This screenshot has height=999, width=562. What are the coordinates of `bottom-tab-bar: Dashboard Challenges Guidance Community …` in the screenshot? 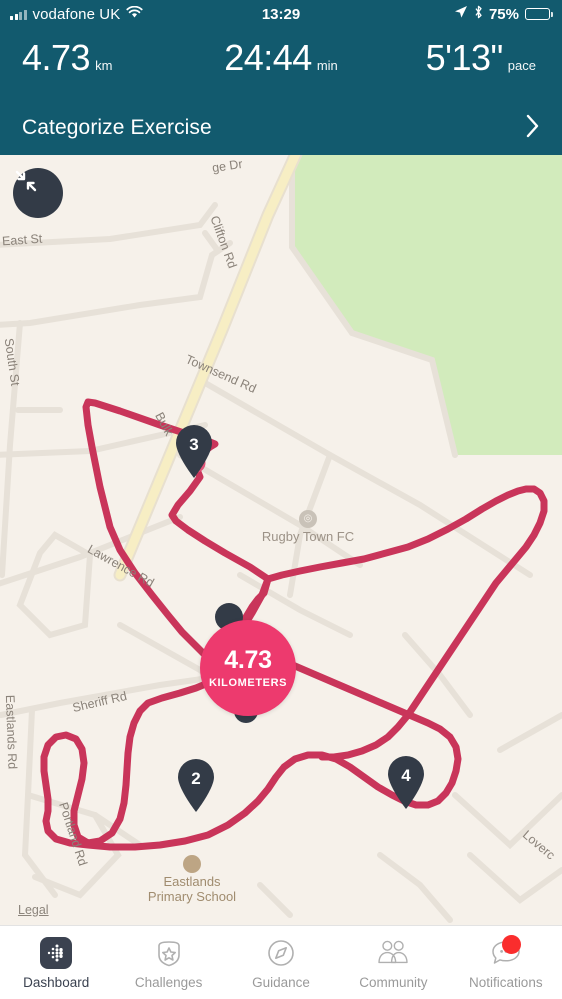 It's located at (281, 962).